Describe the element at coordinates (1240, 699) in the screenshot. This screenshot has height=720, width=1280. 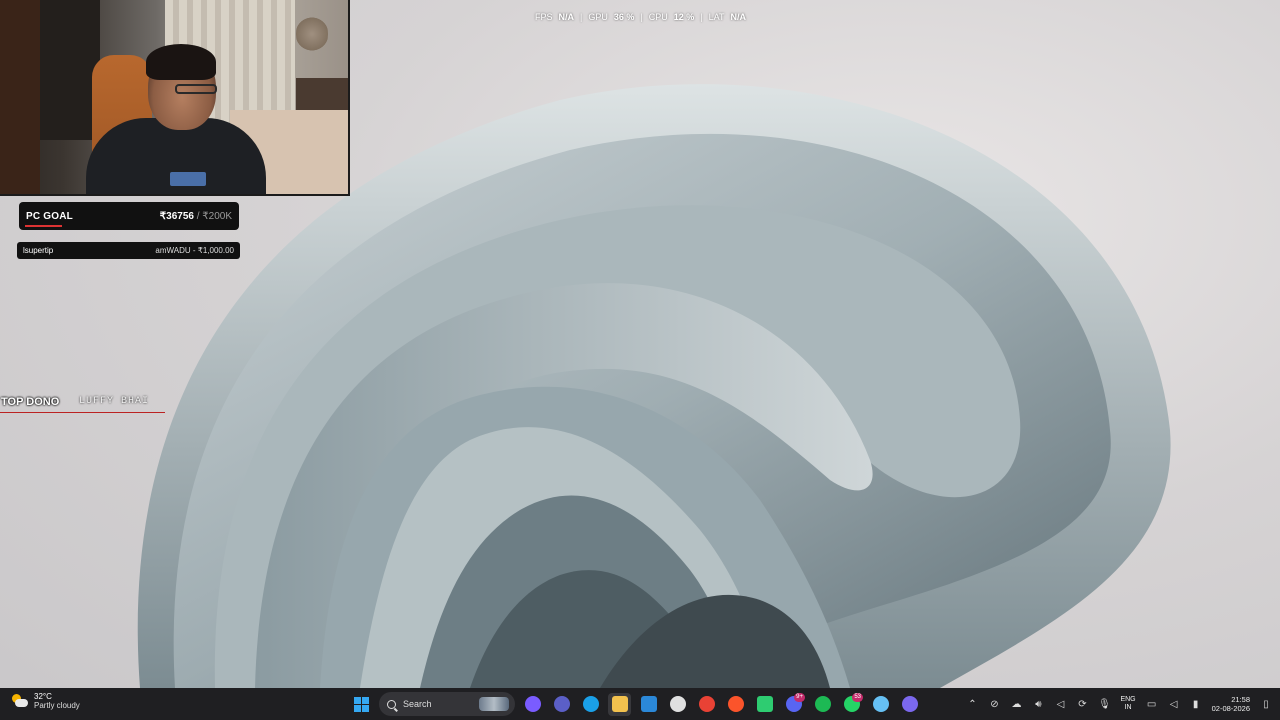
I see `clock-time: 21:58` at that location.